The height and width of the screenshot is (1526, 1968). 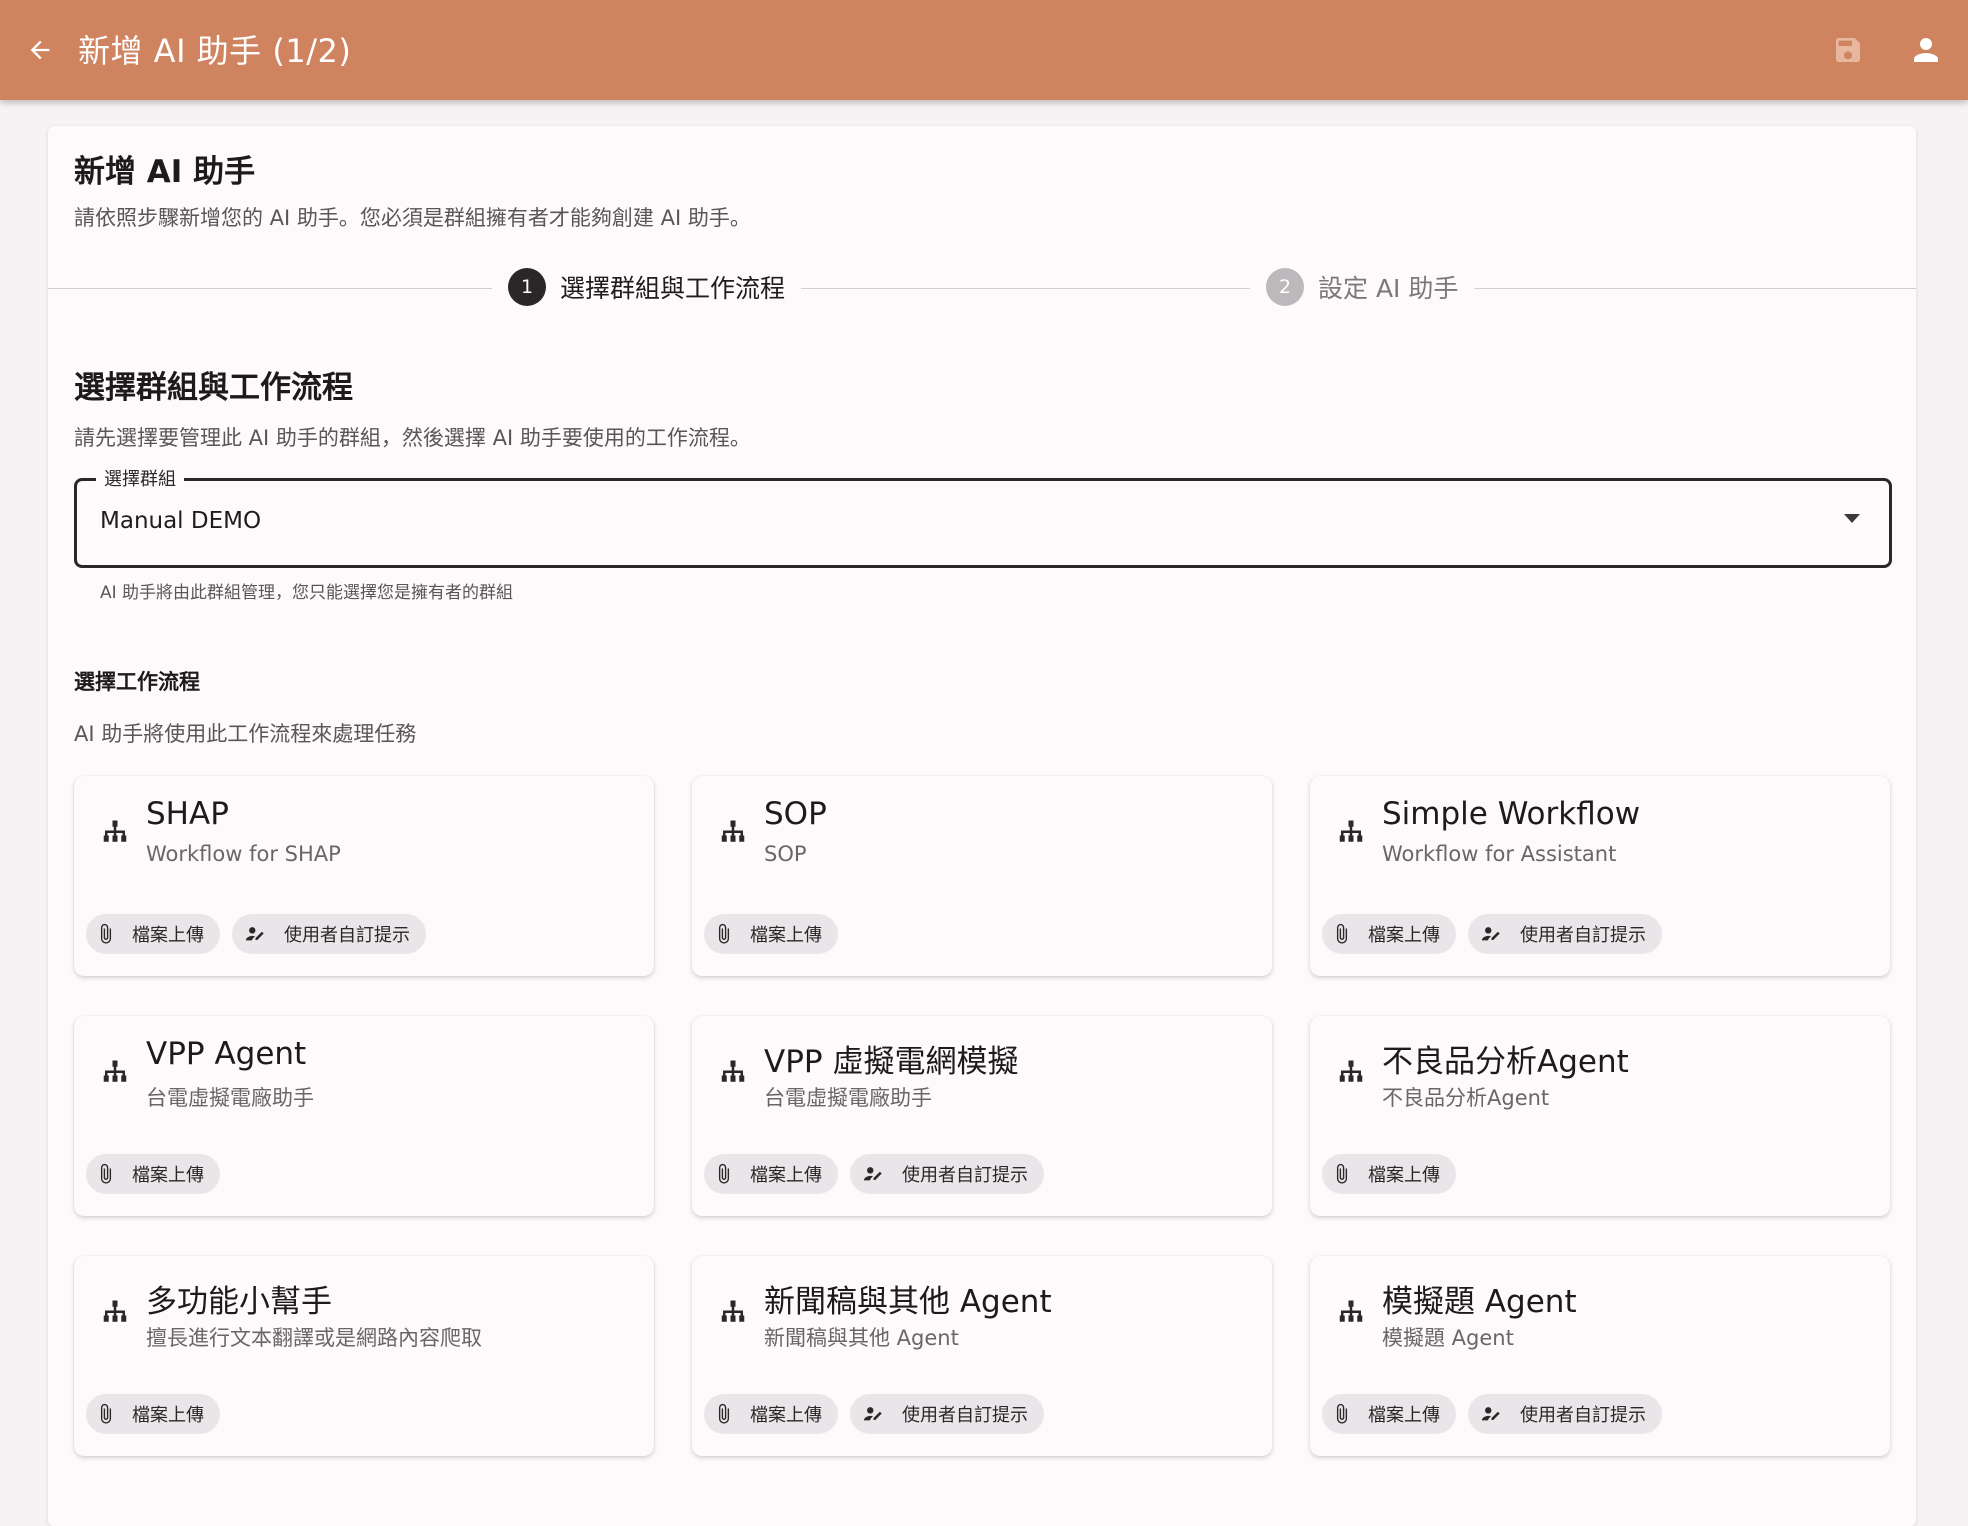 What do you see at coordinates (364, 1116) in the screenshot?
I see `workflow-card: VPP Agent 台電虛擬電廠助手檔案上傳` at bounding box center [364, 1116].